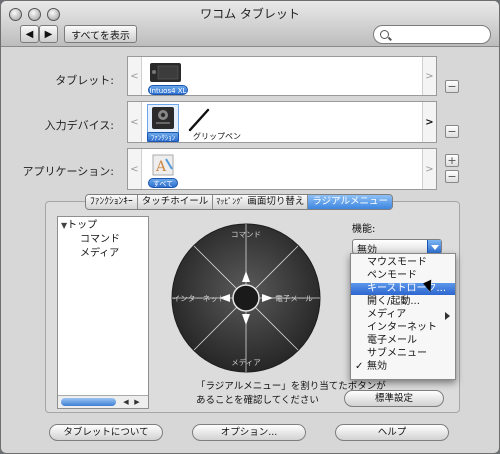 Image resolution: width=500 pixels, height=454 pixels. I want to click on description-line-2: あることを確認してください, so click(257, 400).